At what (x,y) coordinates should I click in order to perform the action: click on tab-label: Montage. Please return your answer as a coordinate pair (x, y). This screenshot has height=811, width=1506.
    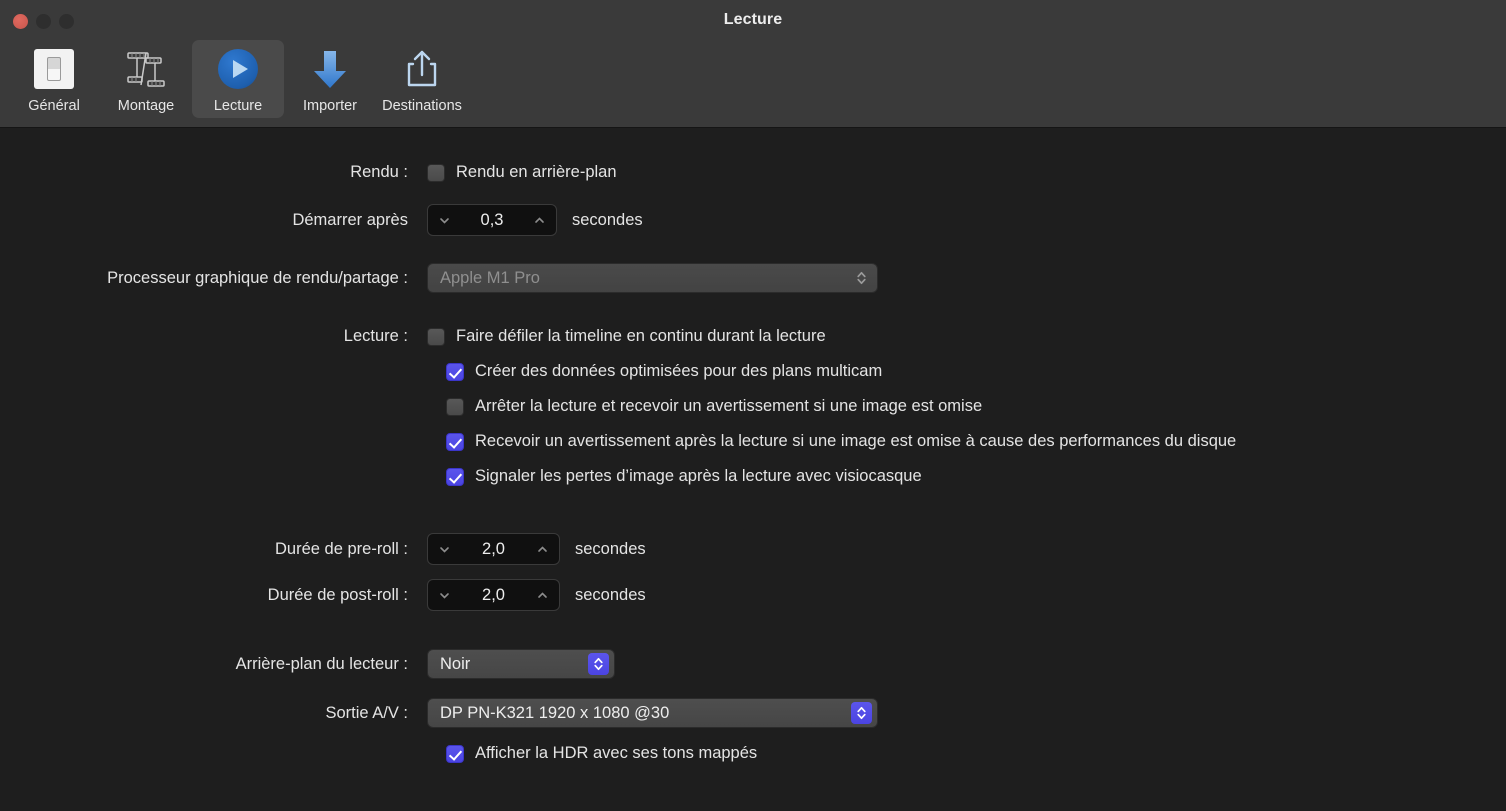
    Looking at the image, I should click on (146, 106).